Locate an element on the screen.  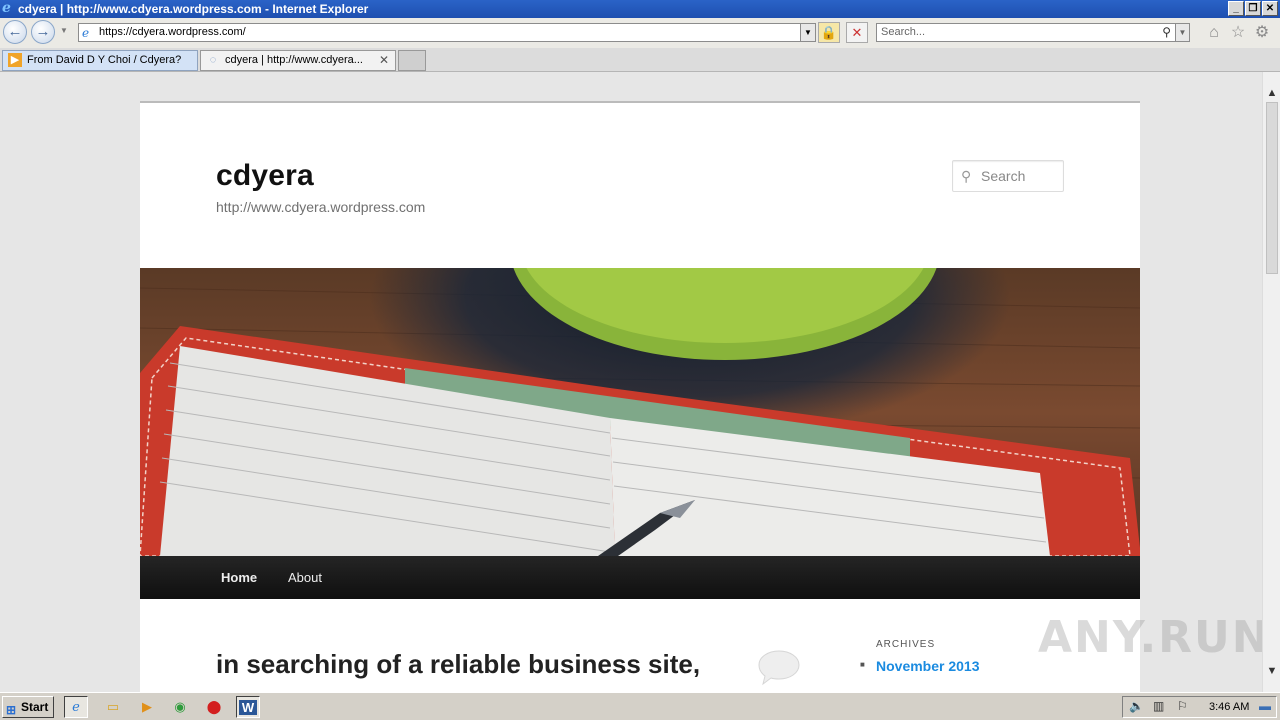
site-title: cdyera is located at coordinates (265, 176).